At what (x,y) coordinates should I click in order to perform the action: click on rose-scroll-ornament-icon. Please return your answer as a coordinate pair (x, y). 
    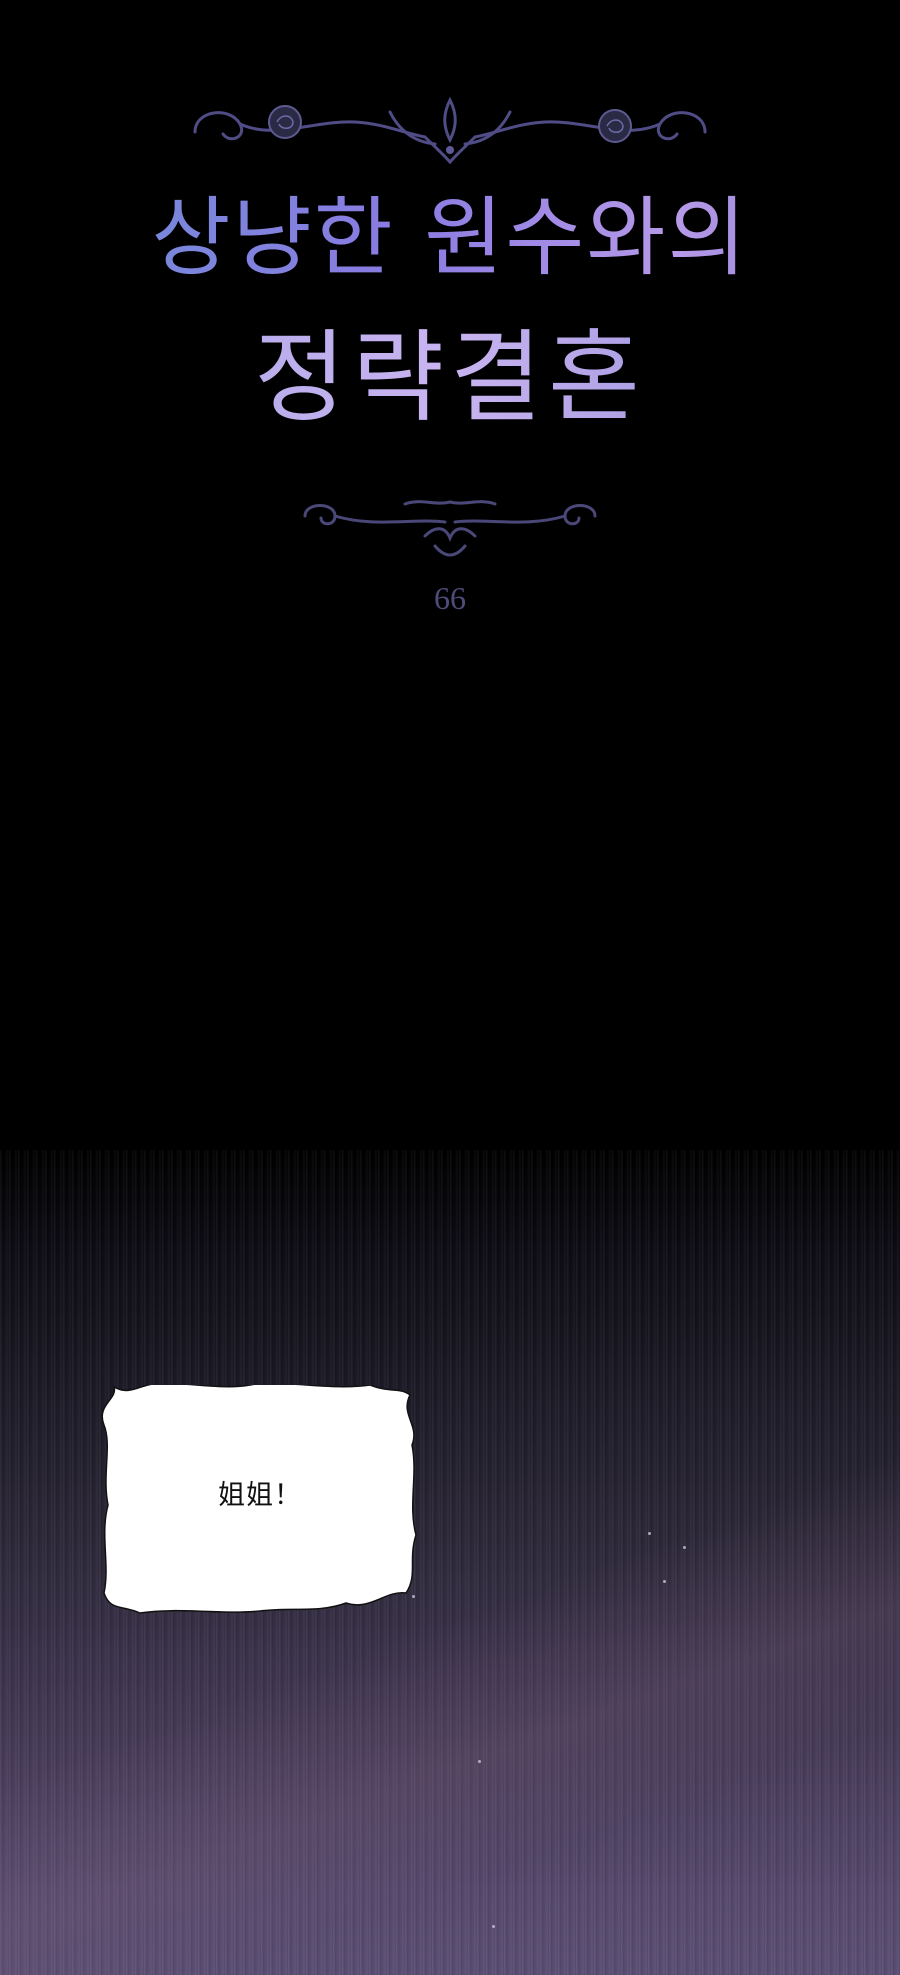
    Looking at the image, I should click on (450, 130).